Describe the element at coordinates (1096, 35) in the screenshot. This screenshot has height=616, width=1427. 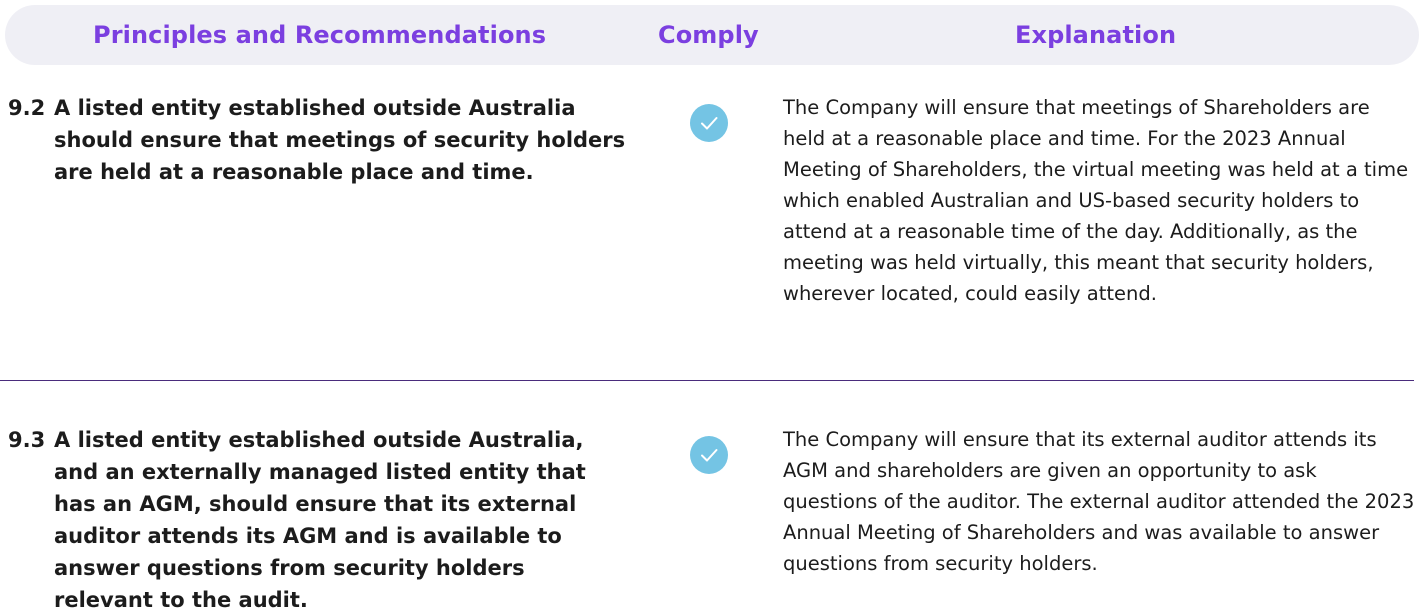
I see `header-explanation: Explanation` at that location.